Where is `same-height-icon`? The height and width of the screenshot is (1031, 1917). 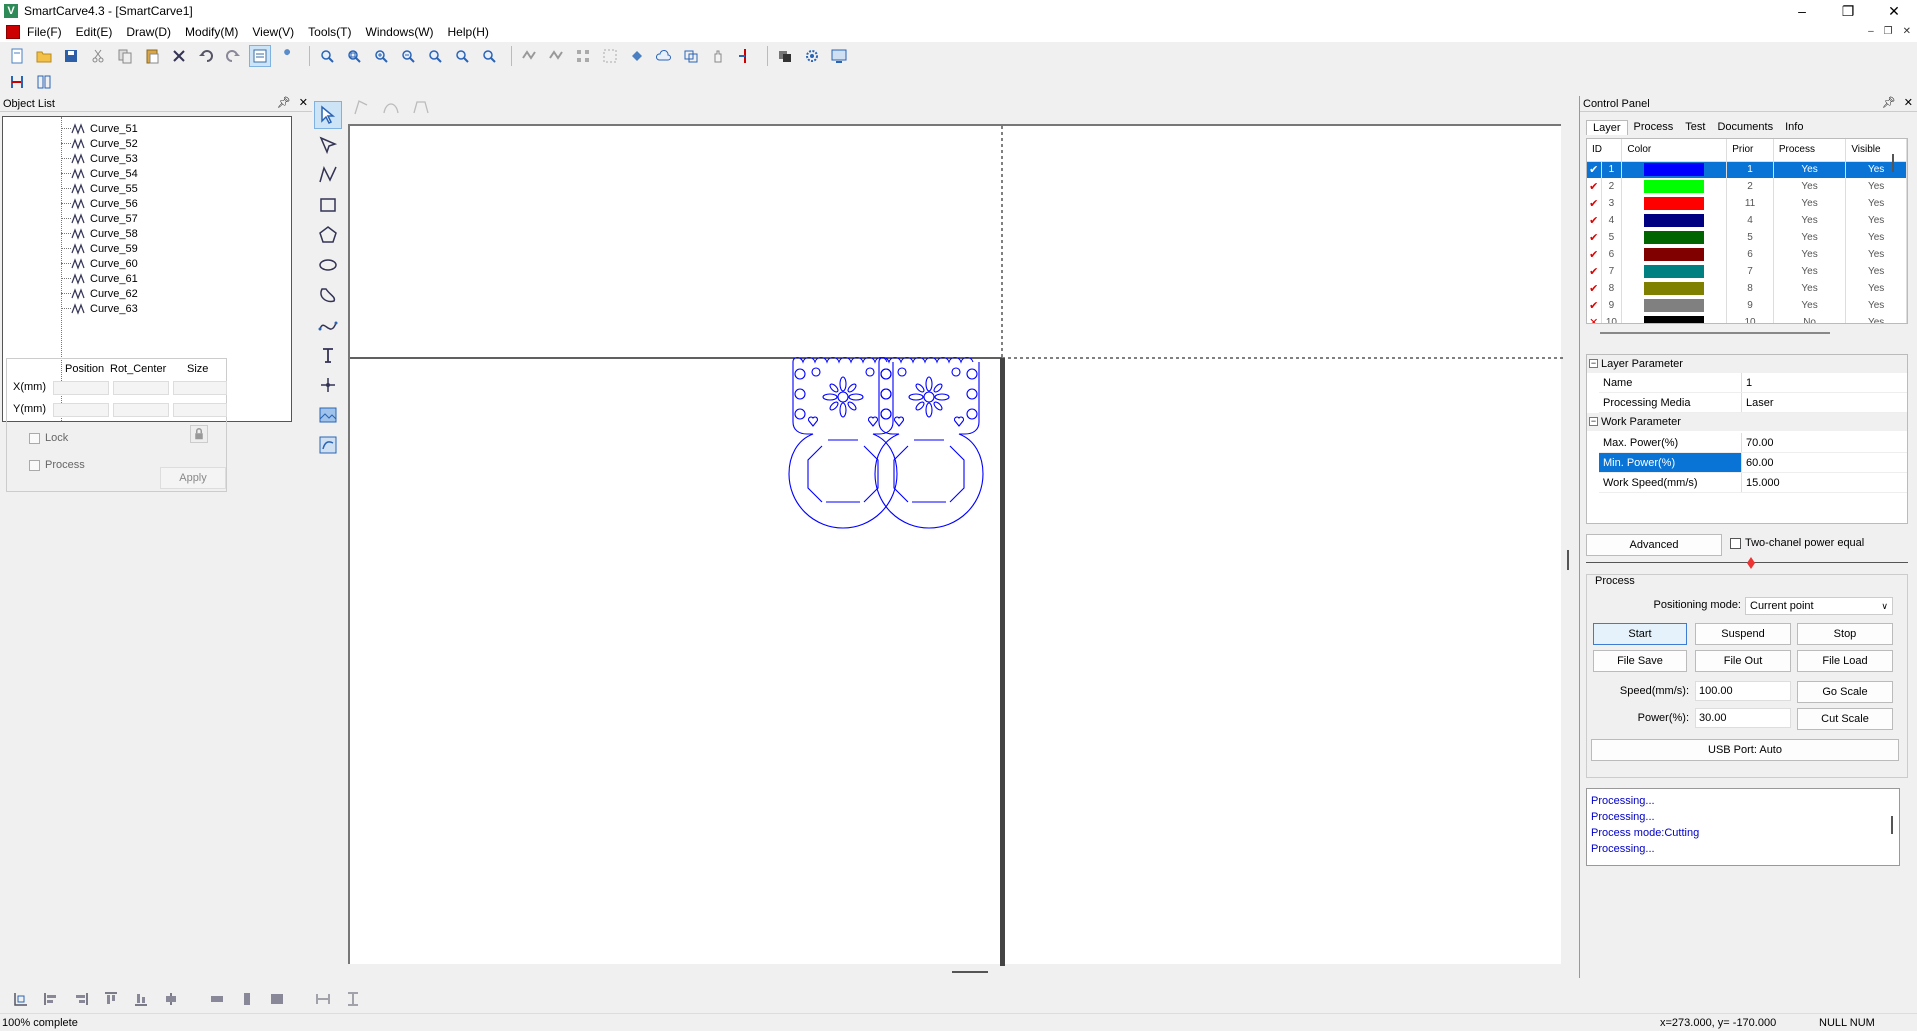
same-height-icon is located at coordinates (247, 999).